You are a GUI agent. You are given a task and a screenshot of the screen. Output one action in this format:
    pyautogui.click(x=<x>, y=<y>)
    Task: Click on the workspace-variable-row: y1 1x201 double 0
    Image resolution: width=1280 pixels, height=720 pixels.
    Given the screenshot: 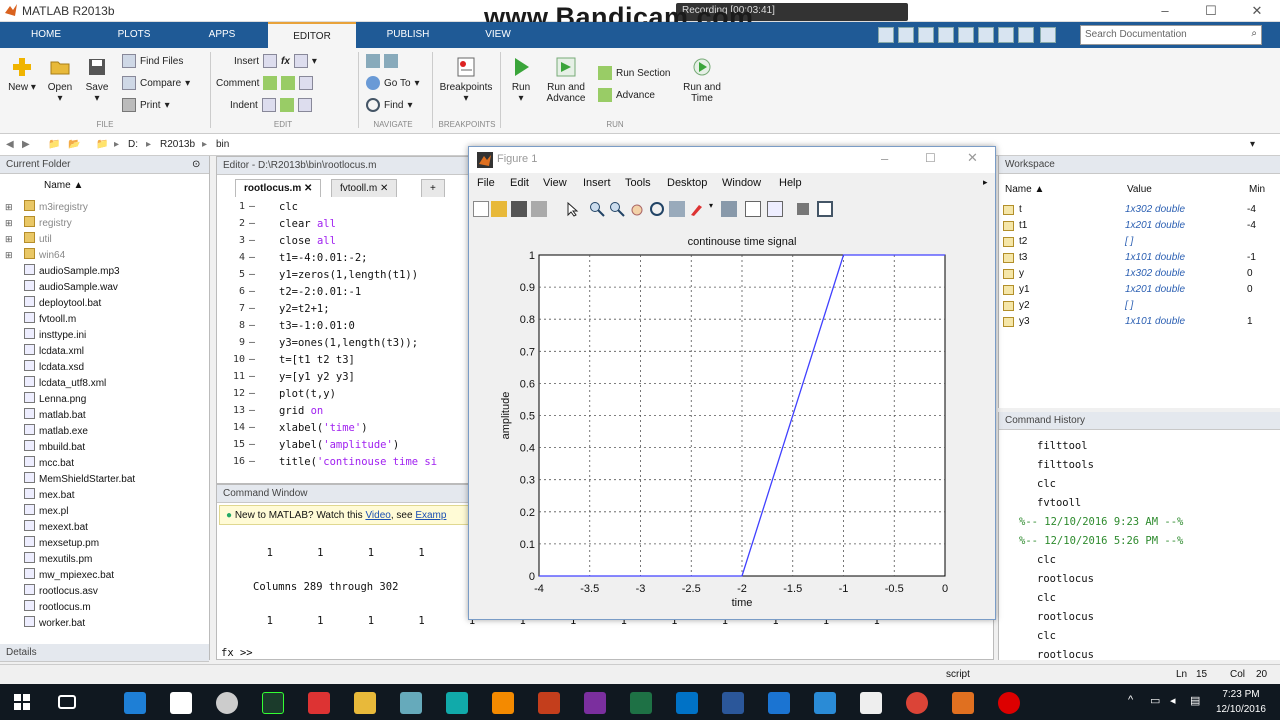 What is the action you would take?
    pyautogui.click(x=1139, y=290)
    